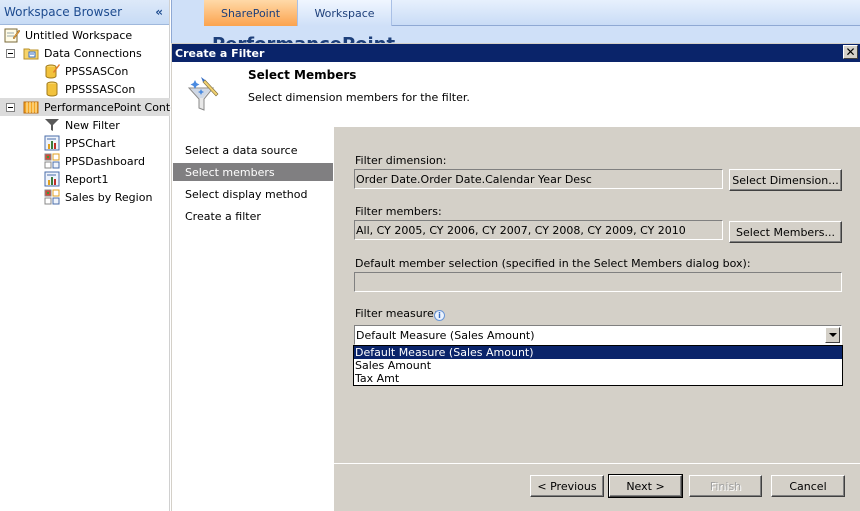 The image size is (860, 511). What do you see at coordinates (516, 52) in the screenshot?
I see `dialog-titlebar: Create a Filter ✕` at bounding box center [516, 52].